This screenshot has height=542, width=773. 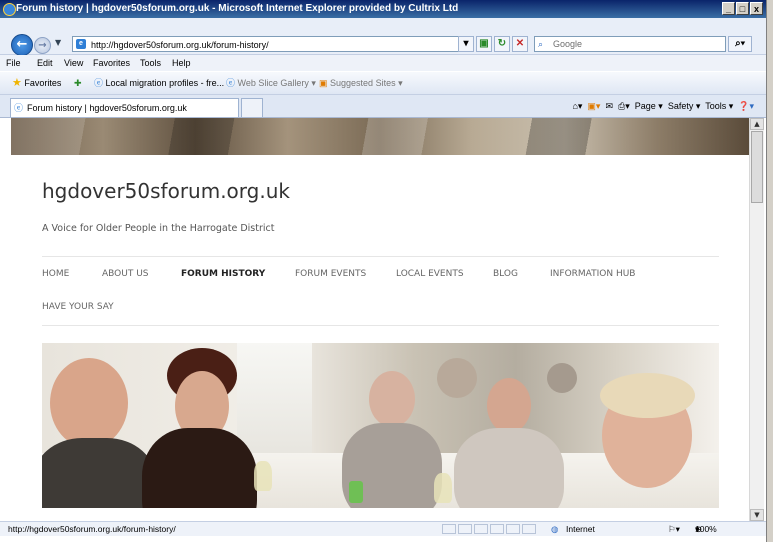 I want to click on menu-bar: File Edit View Favorites Tools Help, so click(x=383, y=63).